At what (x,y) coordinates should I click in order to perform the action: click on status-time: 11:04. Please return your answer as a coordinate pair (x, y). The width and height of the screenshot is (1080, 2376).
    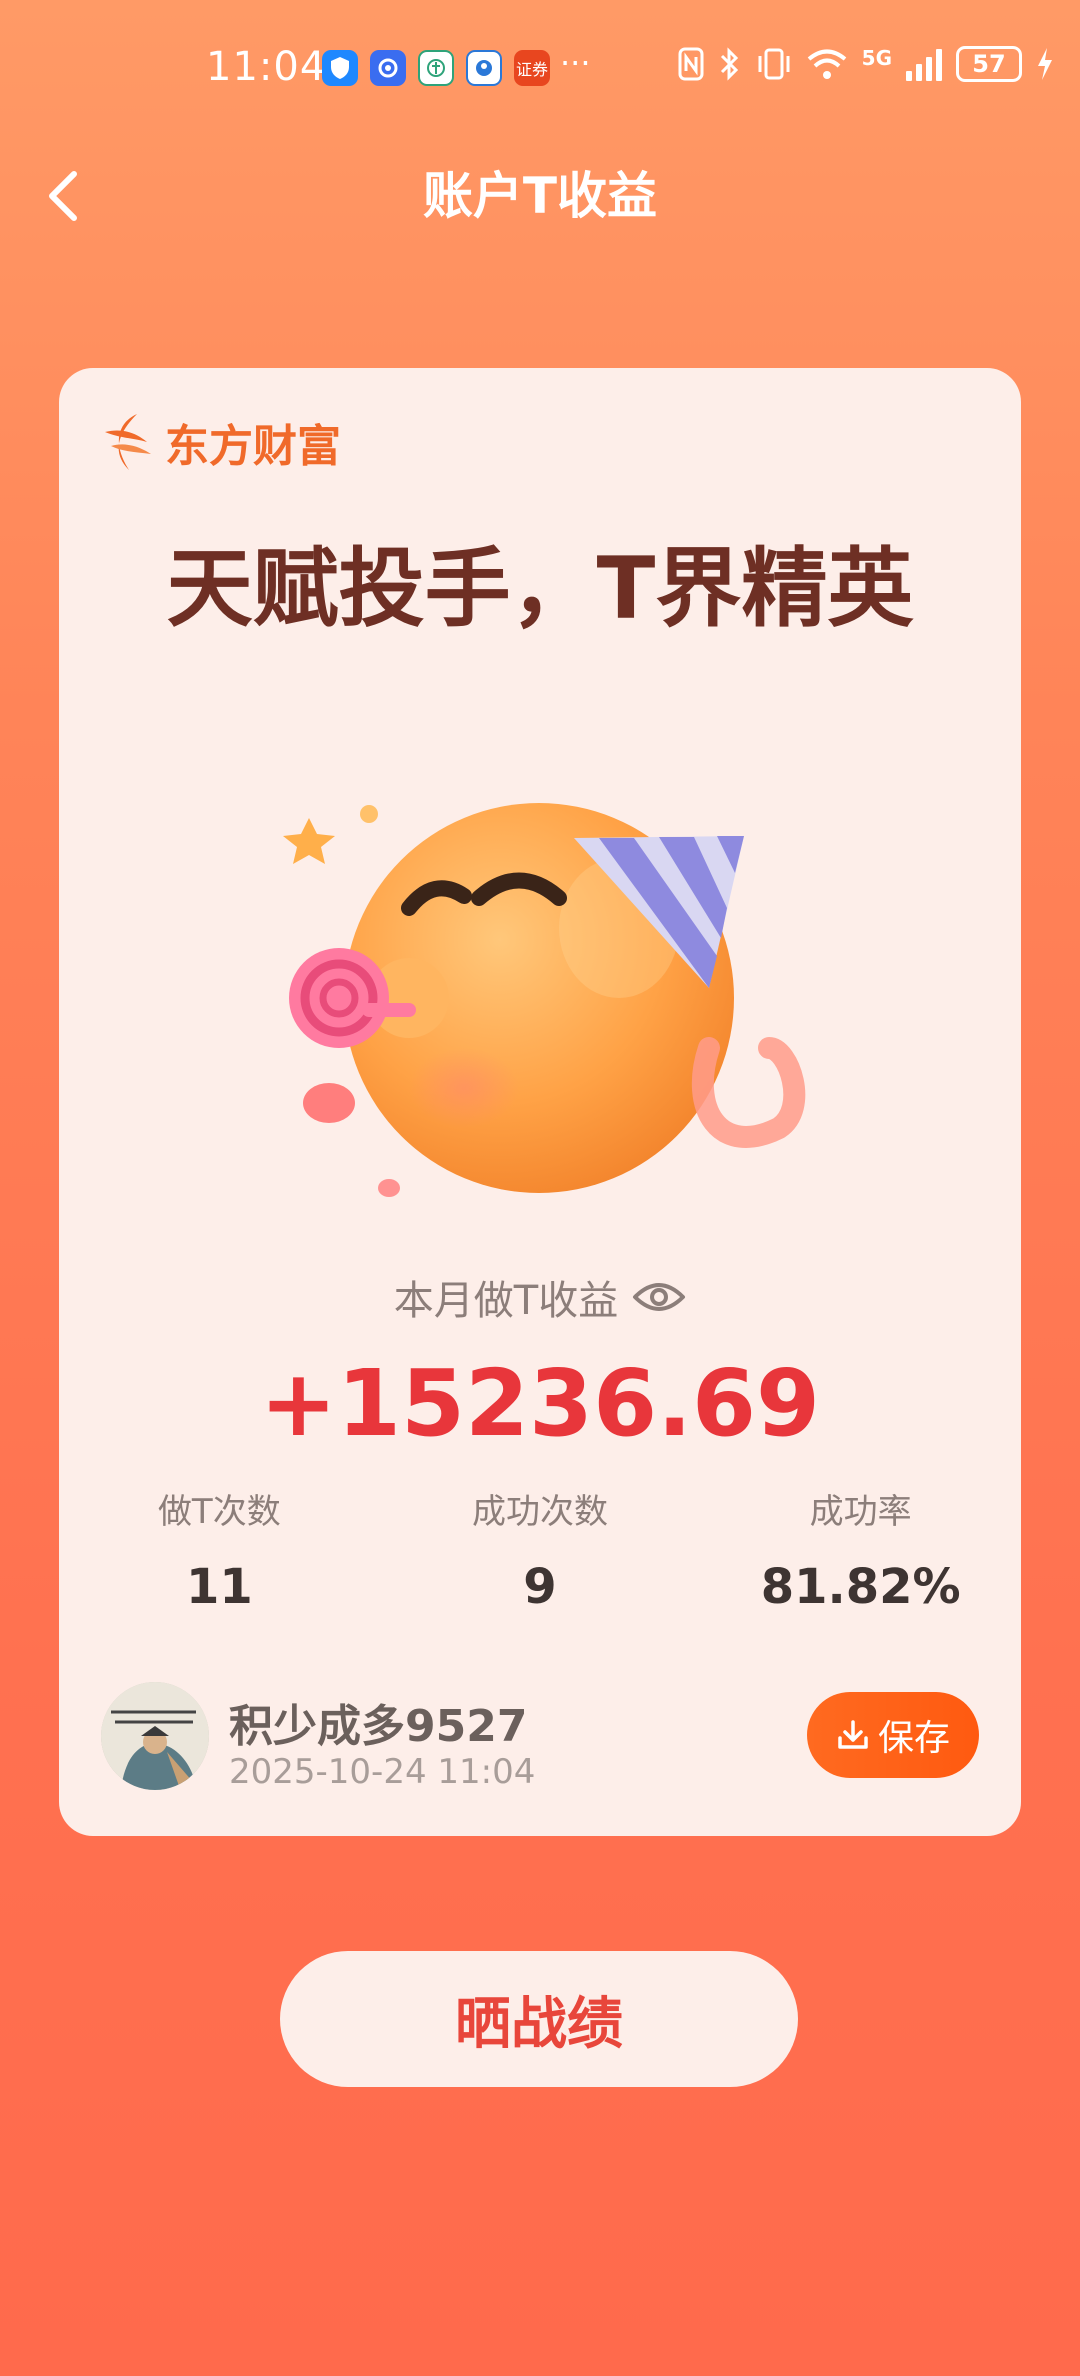
    Looking at the image, I should click on (266, 67).